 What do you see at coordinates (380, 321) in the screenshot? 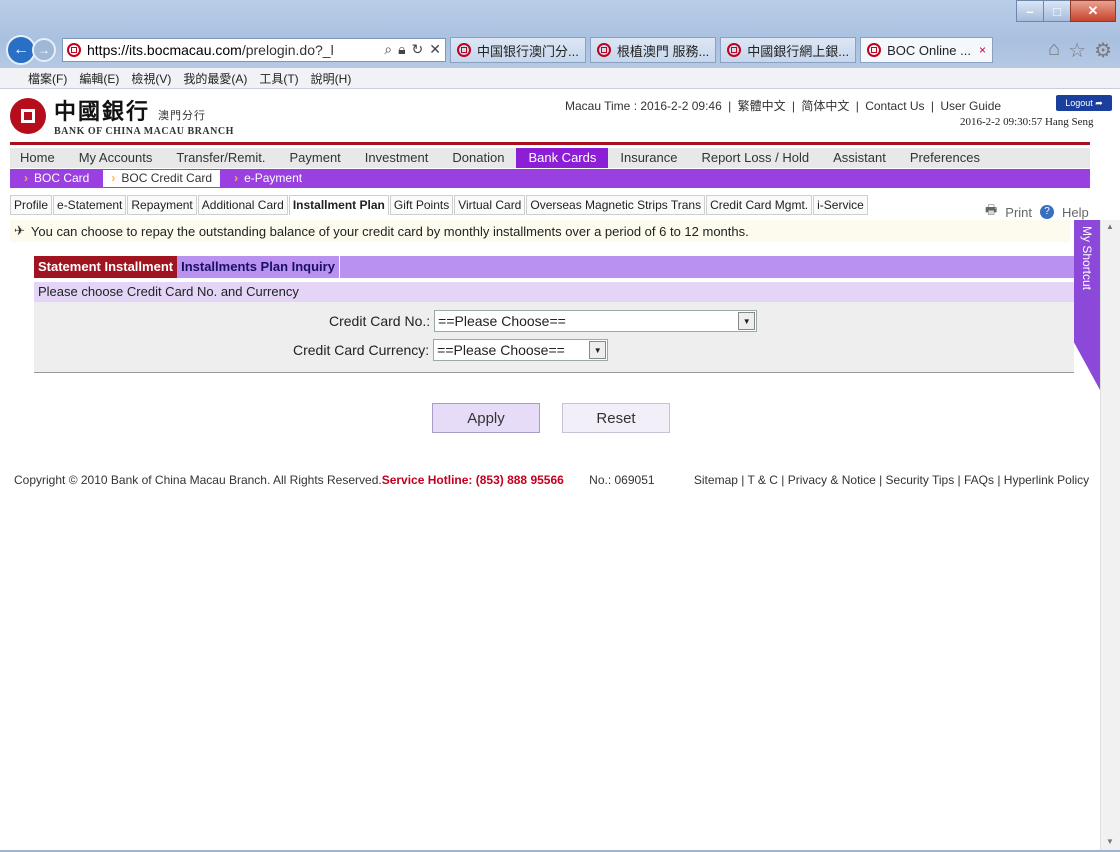
I see `credit-card-no-label: Credit Card No.:` at bounding box center [380, 321].